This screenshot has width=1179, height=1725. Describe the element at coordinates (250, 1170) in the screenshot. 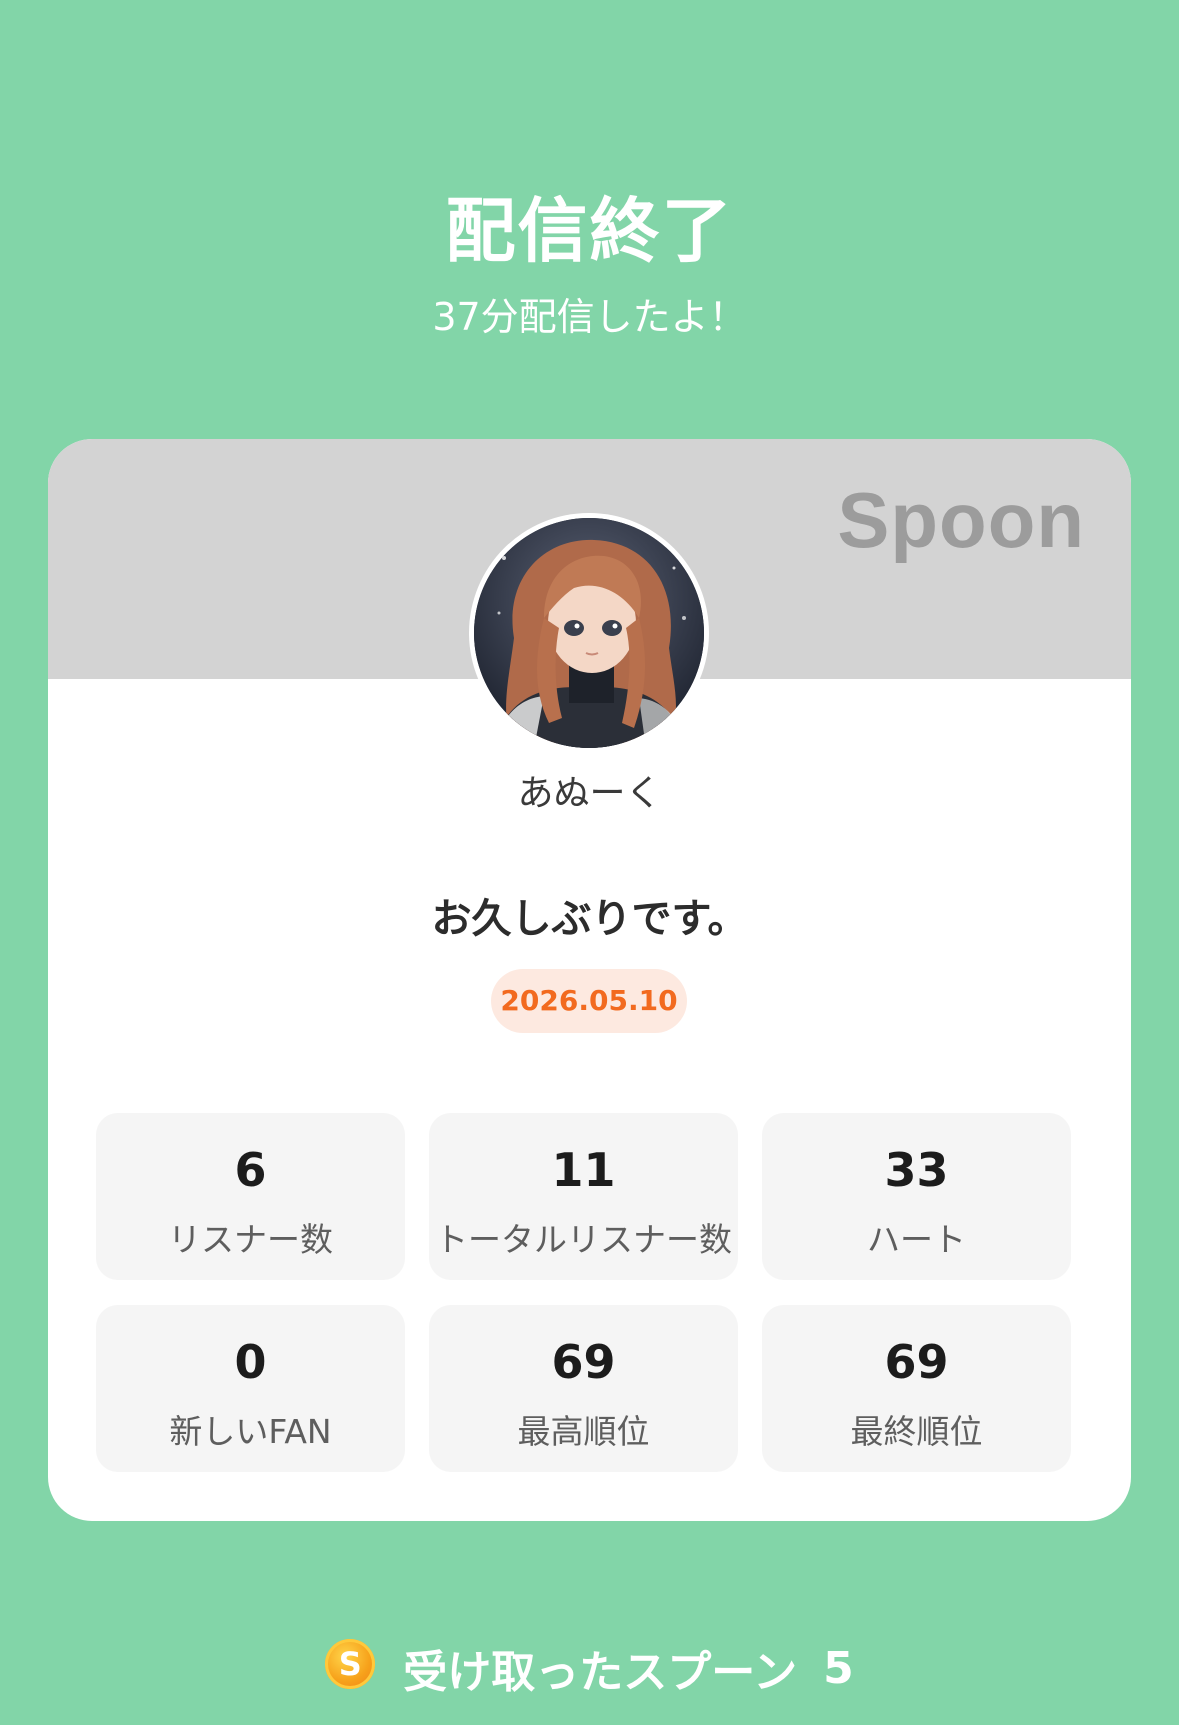

I see `stat-value: 6` at that location.